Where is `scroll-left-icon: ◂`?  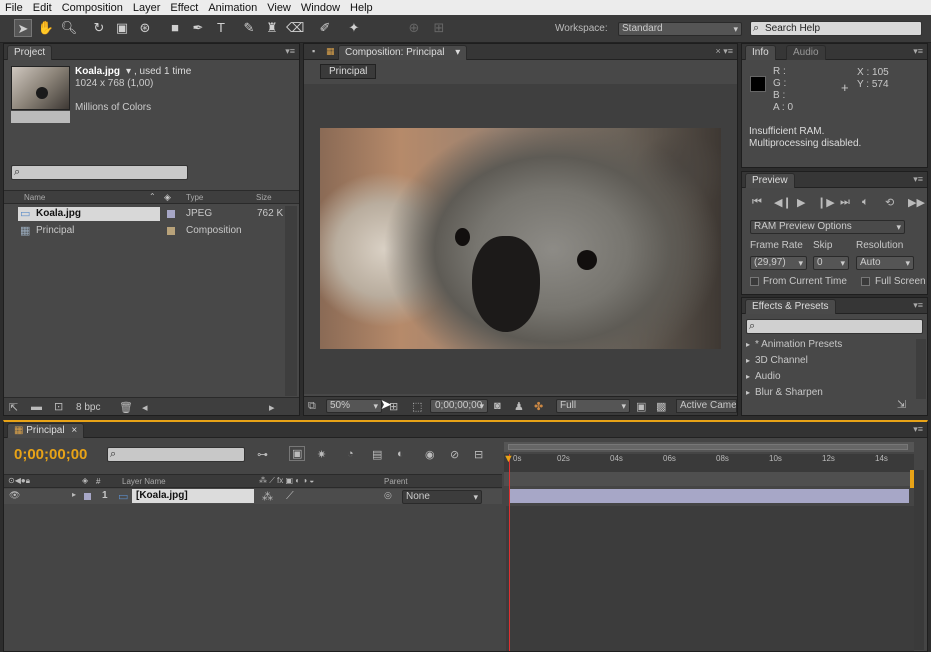
scroll-left-icon: ◂ is located at coordinates (145, 407).